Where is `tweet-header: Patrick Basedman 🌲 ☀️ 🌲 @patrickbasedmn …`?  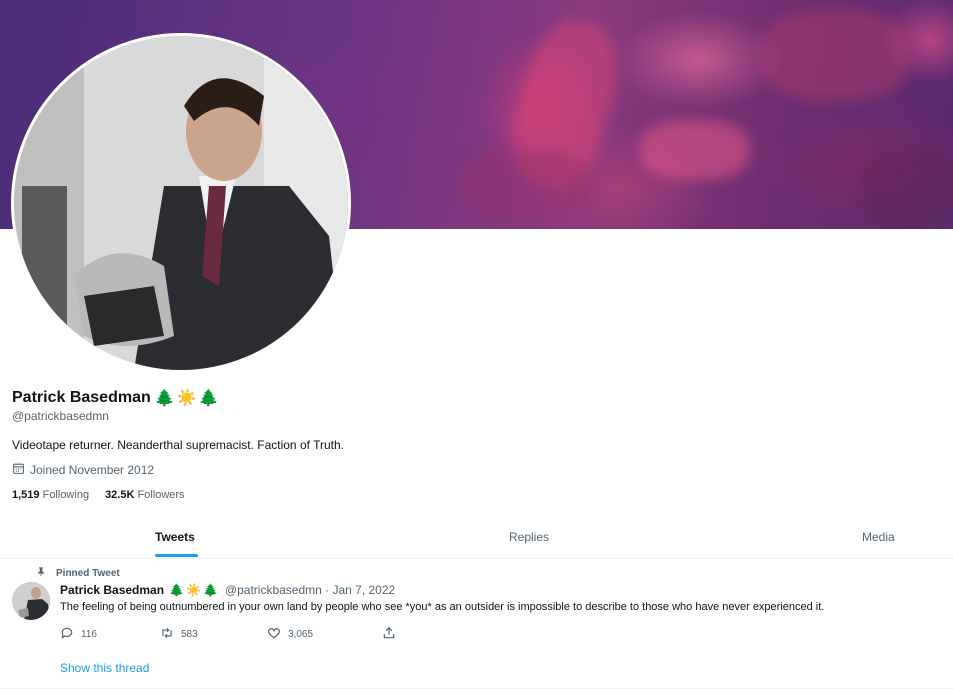 tweet-header: Patrick Basedman 🌲 ☀️ 🌲 @patrickbasedmn … is located at coordinates (227, 590).